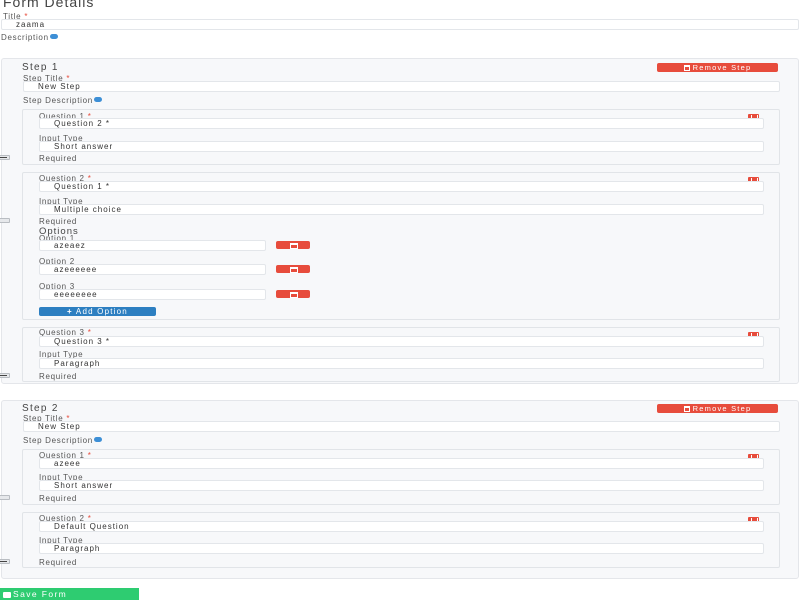  I want to click on question-text-input: Question 1 *, so click(401, 186).